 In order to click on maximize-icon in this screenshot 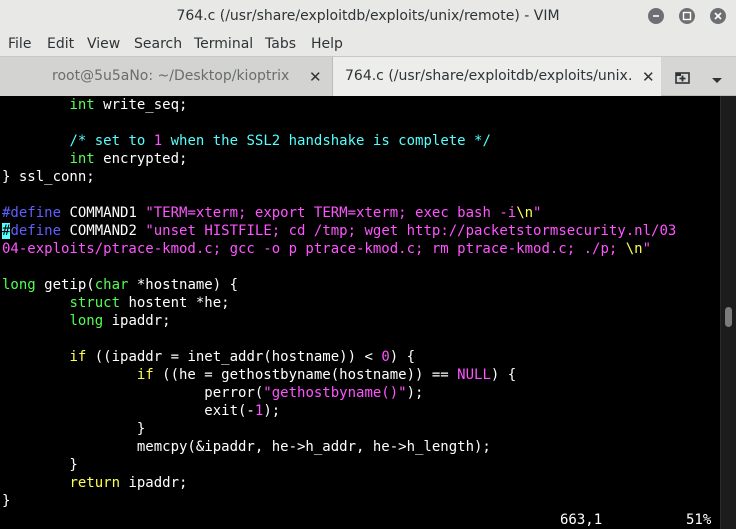, I will do `click(687, 16)`.